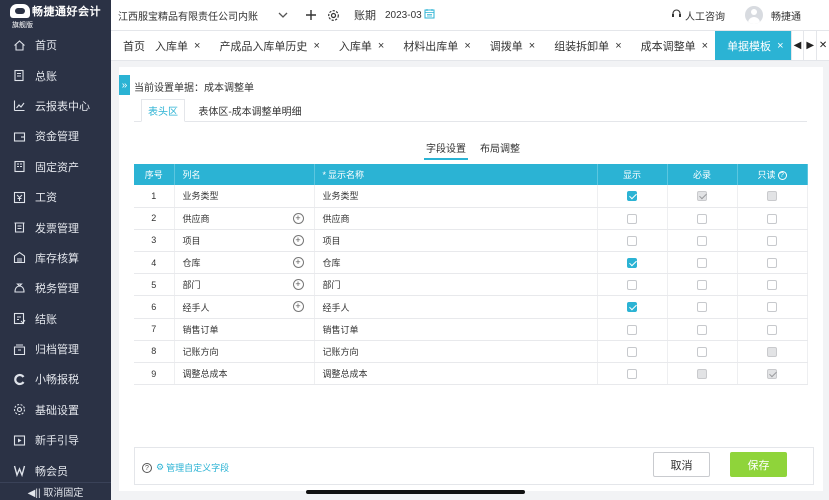  What do you see at coordinates (822, 45) in the screenshot?
I see `close-all-icon: ✕` at bounding box center [822, 45].